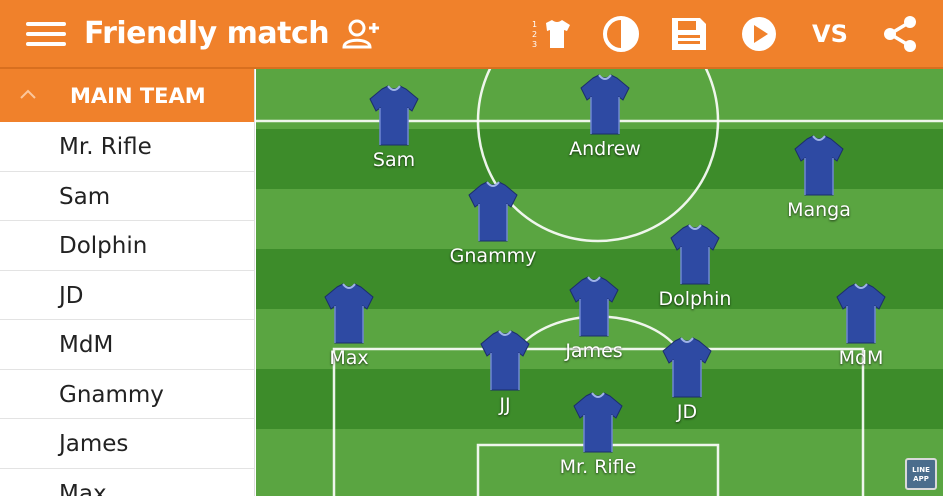  Describe the element at coordinates (687, 412) in the screenshot. I see `player-label: JD` at that location.